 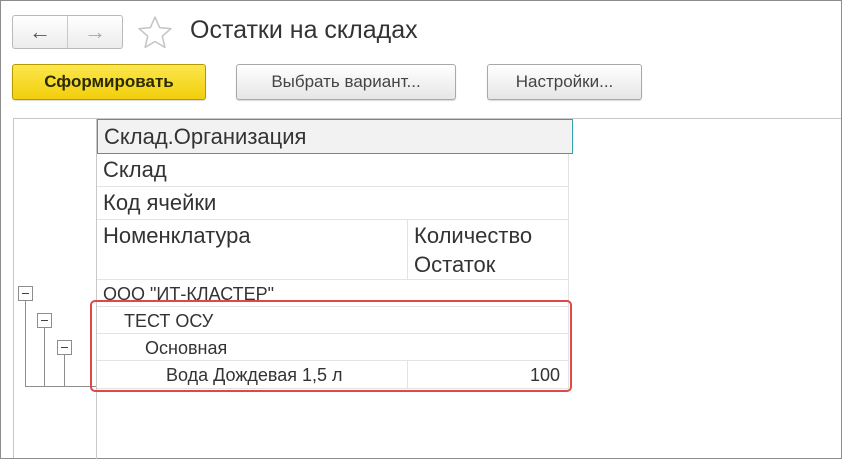 What do you see at coordinates (333, 203) in the screenshot?
I see `header-cell-code: Код ячейки` at bounding box center [333, 203].